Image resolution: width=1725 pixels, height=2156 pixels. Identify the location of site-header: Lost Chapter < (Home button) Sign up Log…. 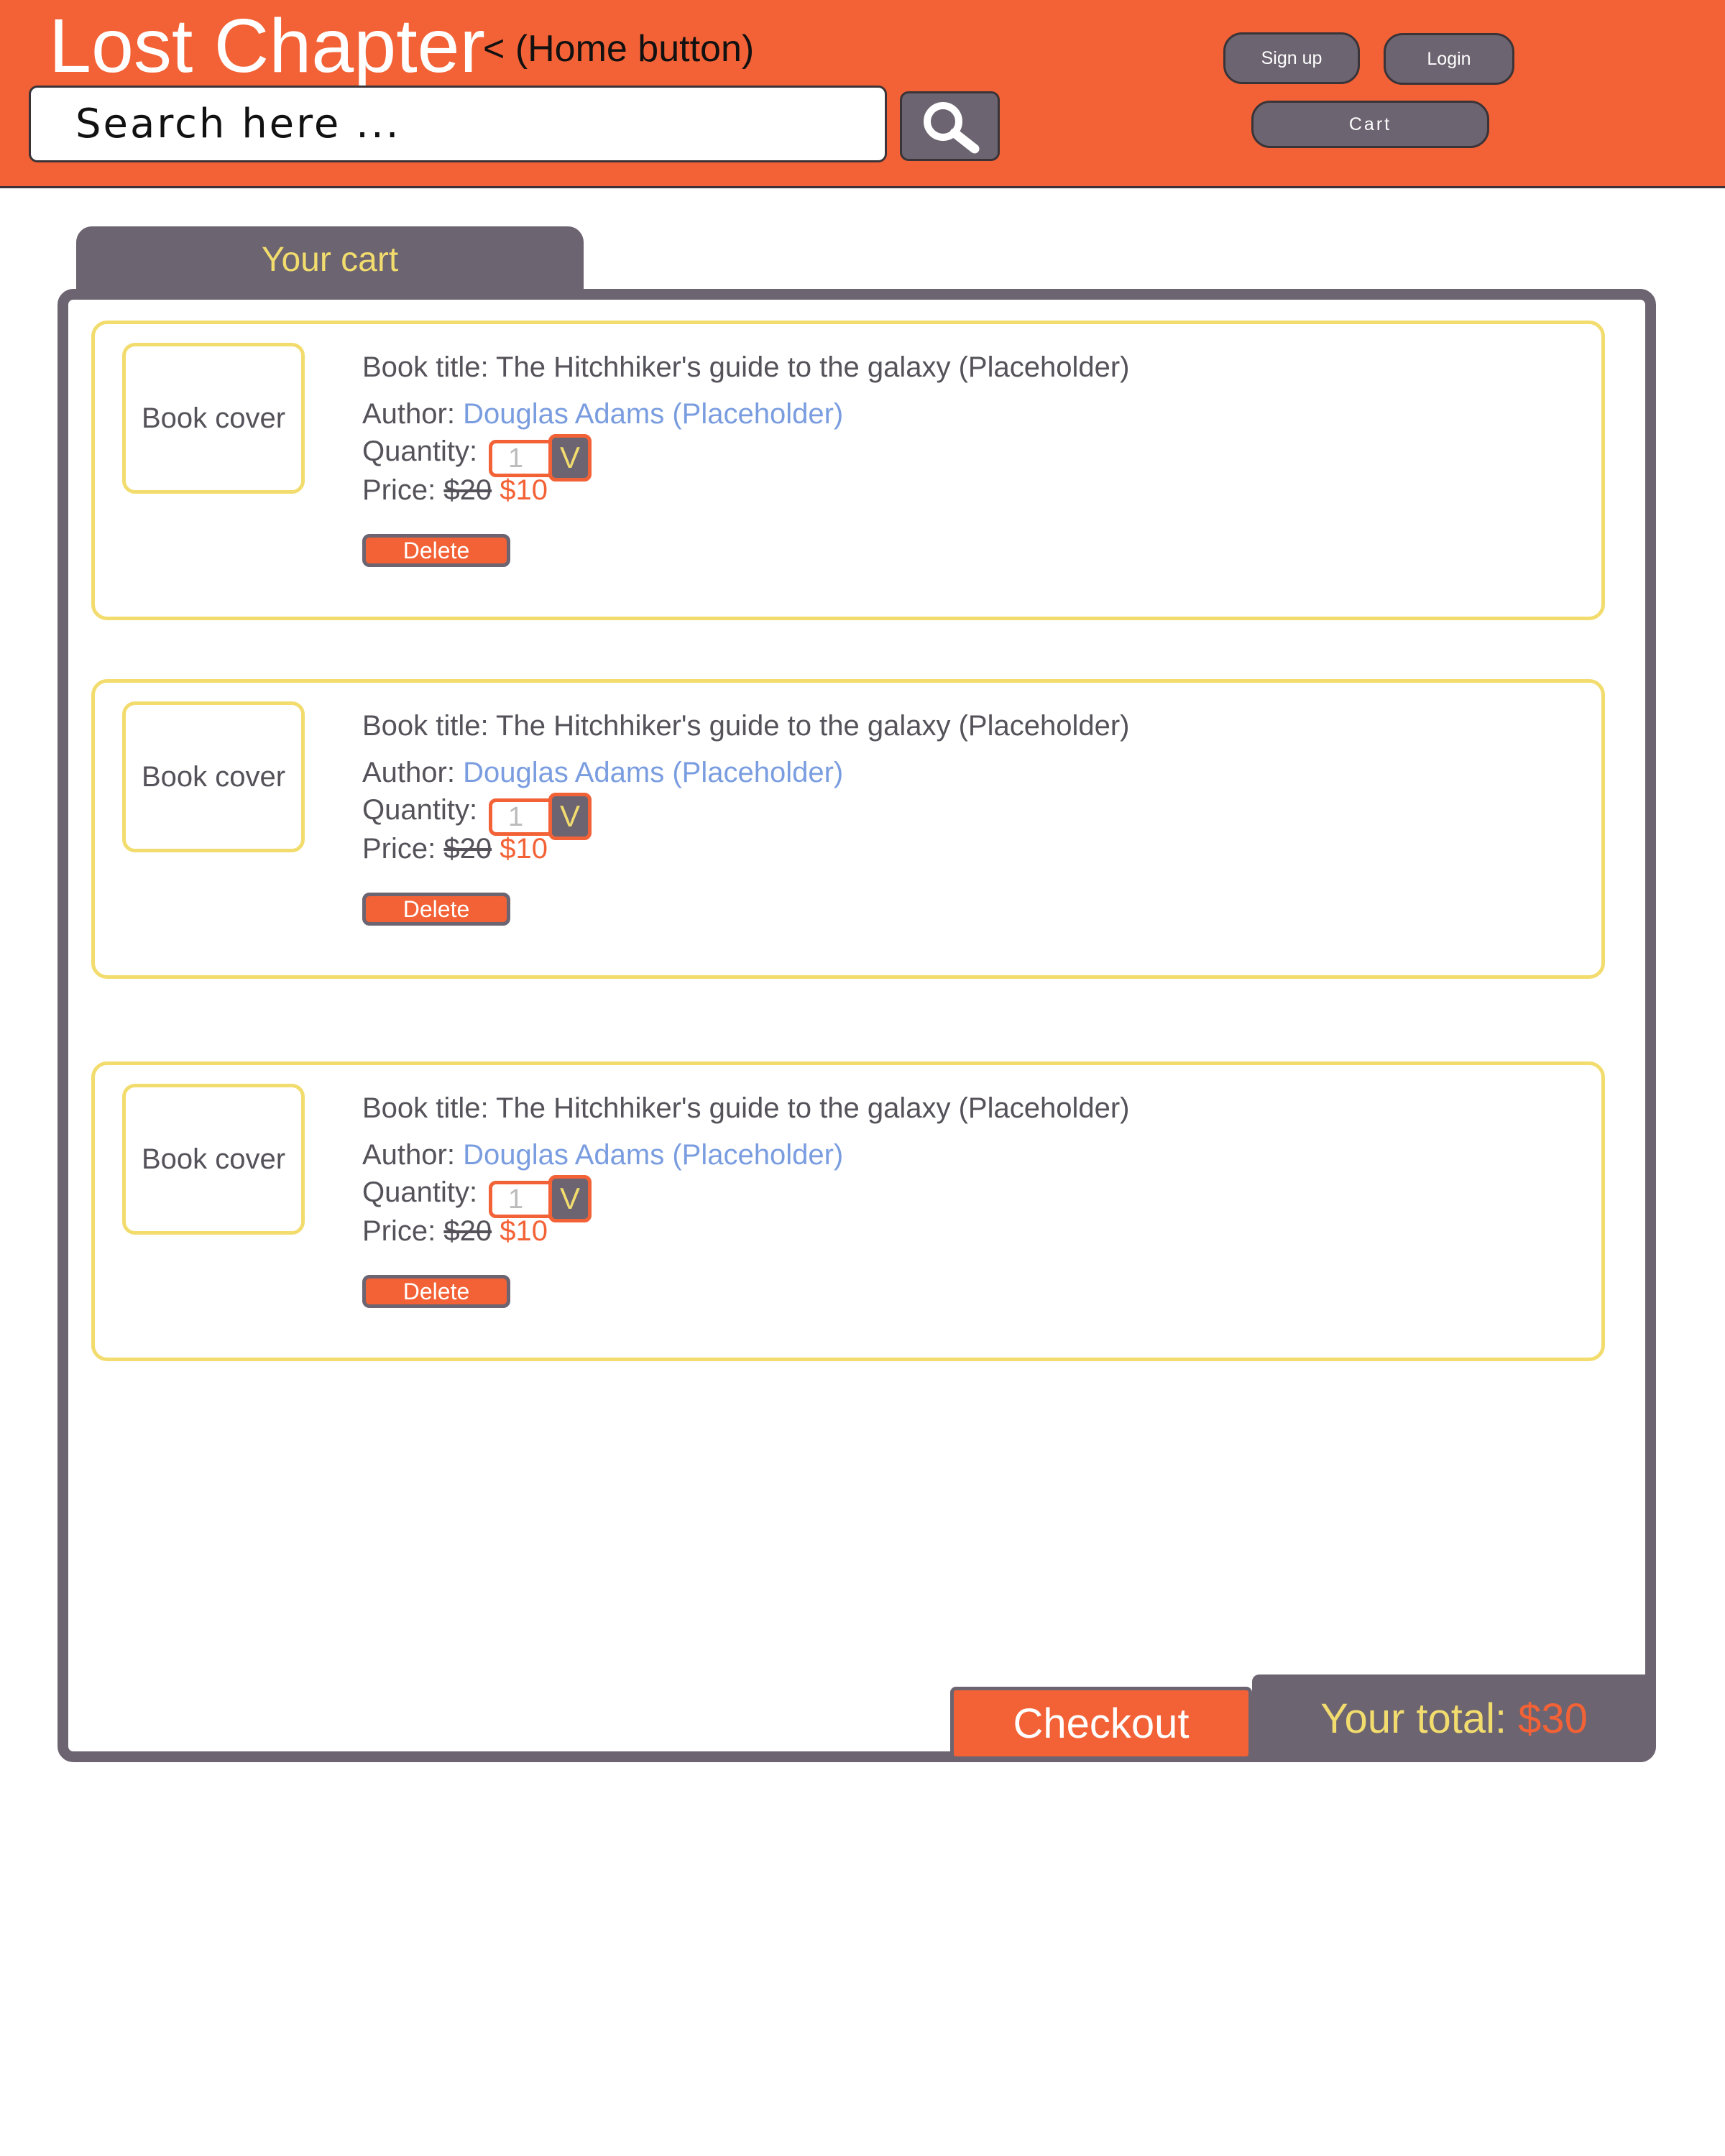
(862, 94).